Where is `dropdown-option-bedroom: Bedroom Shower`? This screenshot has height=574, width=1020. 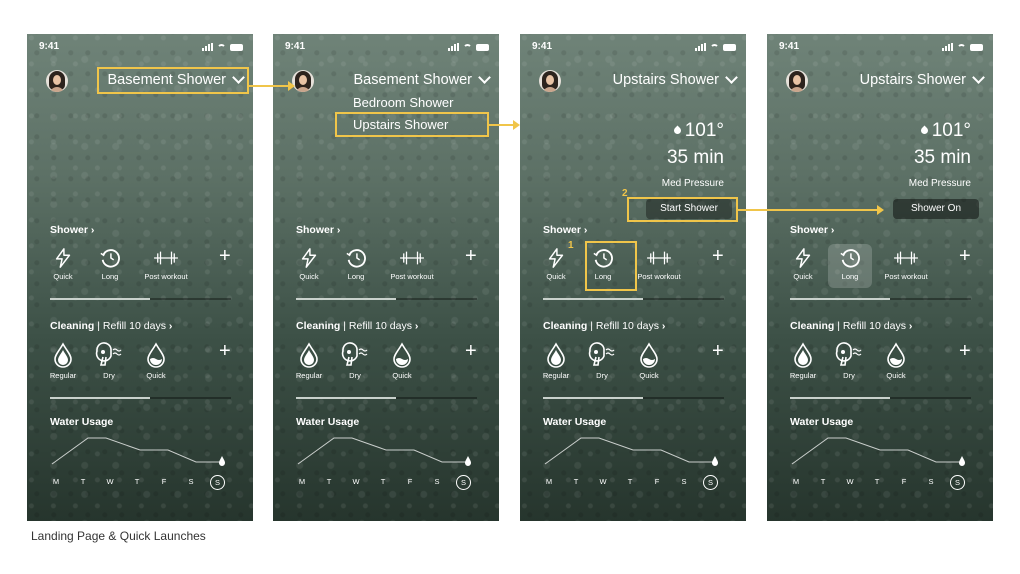
dropdown-option-bedroom: Bedroom Shower is located at coordinates (403, 103).